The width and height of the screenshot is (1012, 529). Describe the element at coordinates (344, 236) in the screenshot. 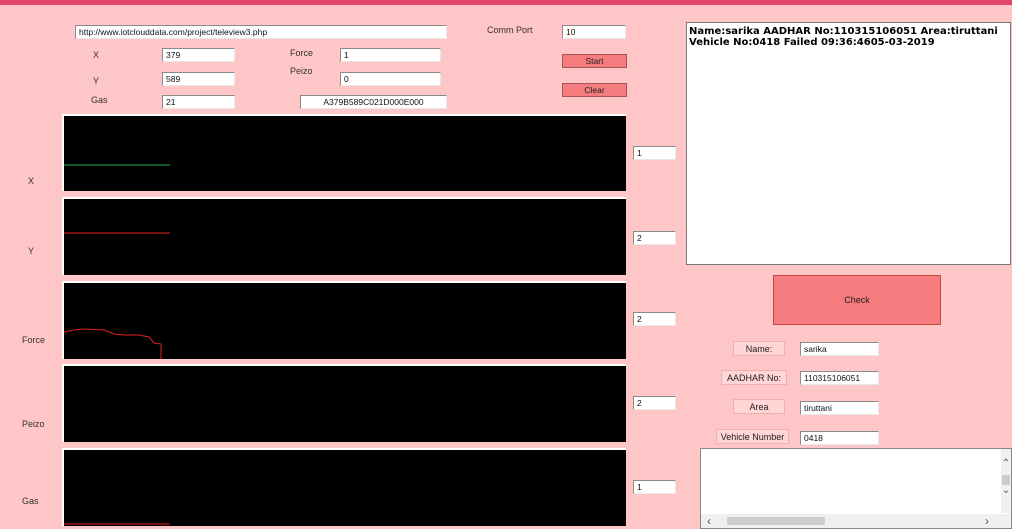

I see `y-graph` at that location.